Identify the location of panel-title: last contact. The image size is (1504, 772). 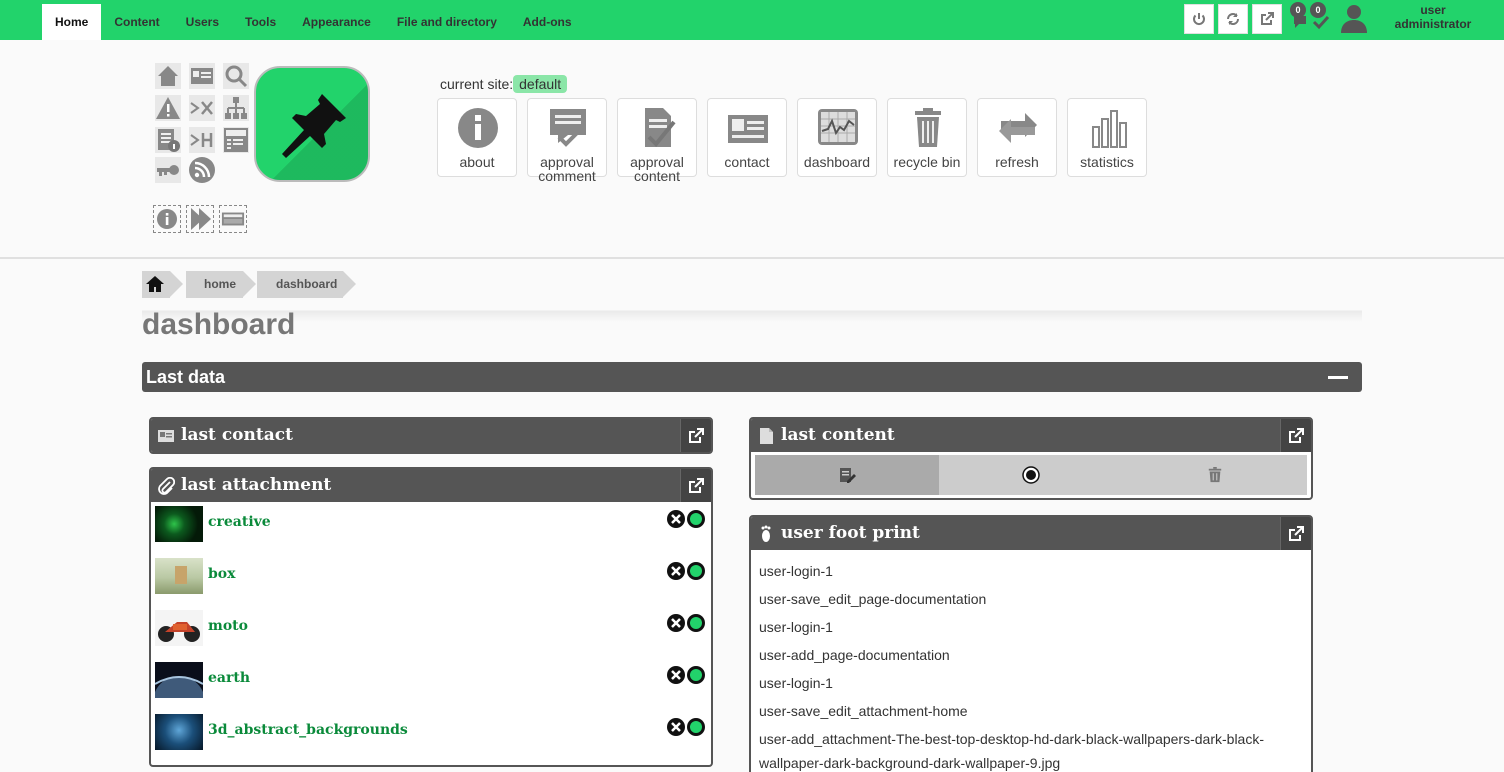
(237, 435).